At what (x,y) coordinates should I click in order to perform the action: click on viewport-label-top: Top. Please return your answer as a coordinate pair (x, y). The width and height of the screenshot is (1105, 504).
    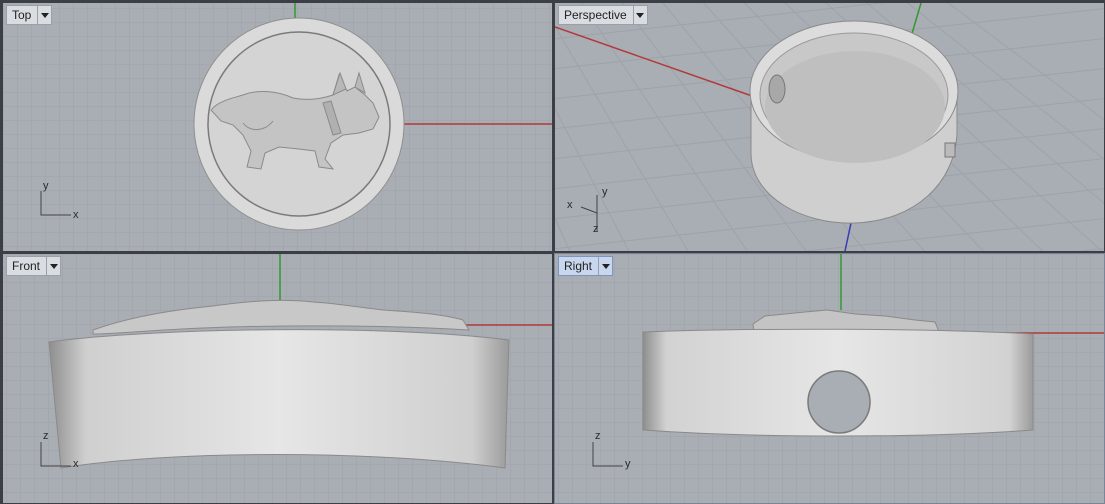
    Looking at the image, I should click on (29, 15).